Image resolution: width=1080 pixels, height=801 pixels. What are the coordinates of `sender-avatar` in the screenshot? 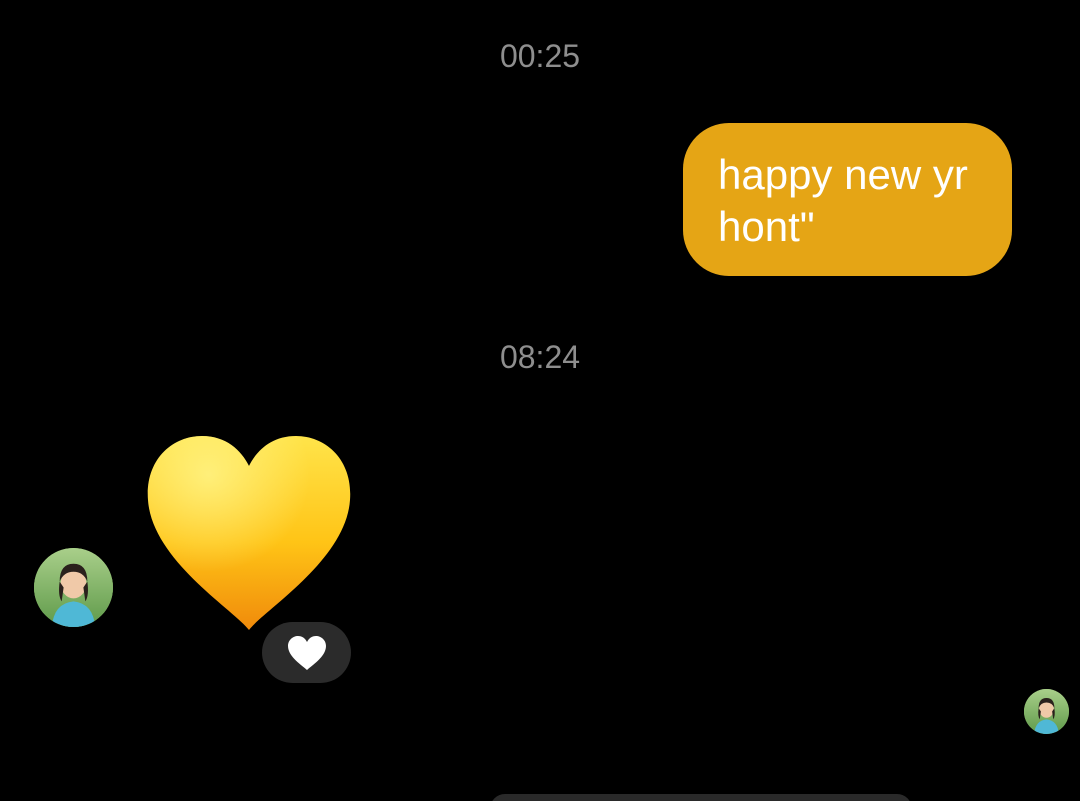 It's located at (73, 587).